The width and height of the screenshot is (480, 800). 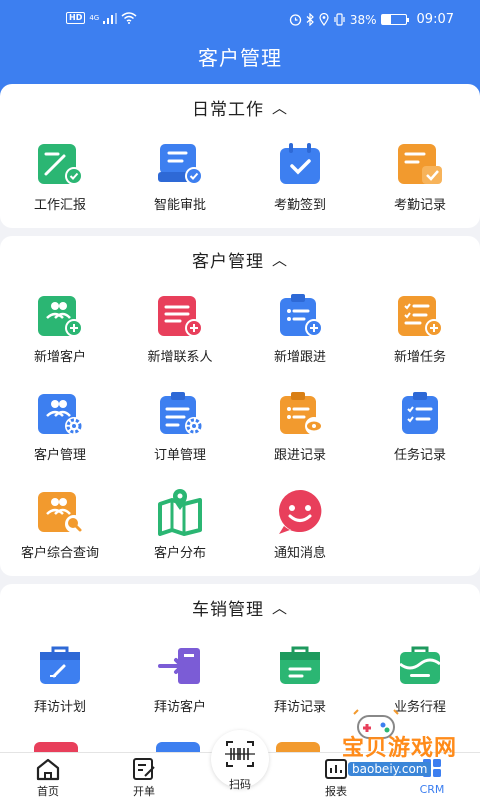 I want to click on menu-label: 客户分布, so click(x=179, y=553).